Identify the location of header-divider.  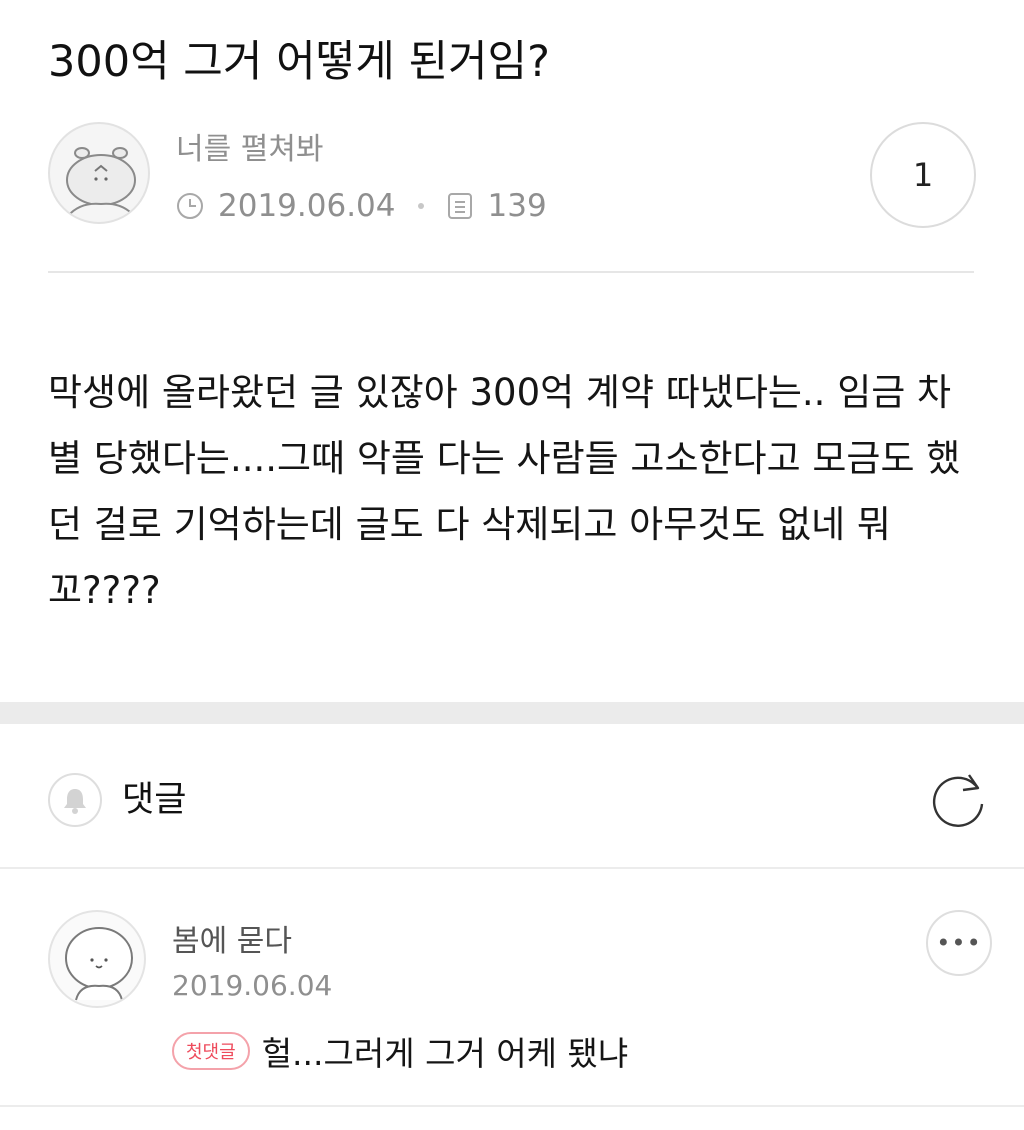
(511, 272).